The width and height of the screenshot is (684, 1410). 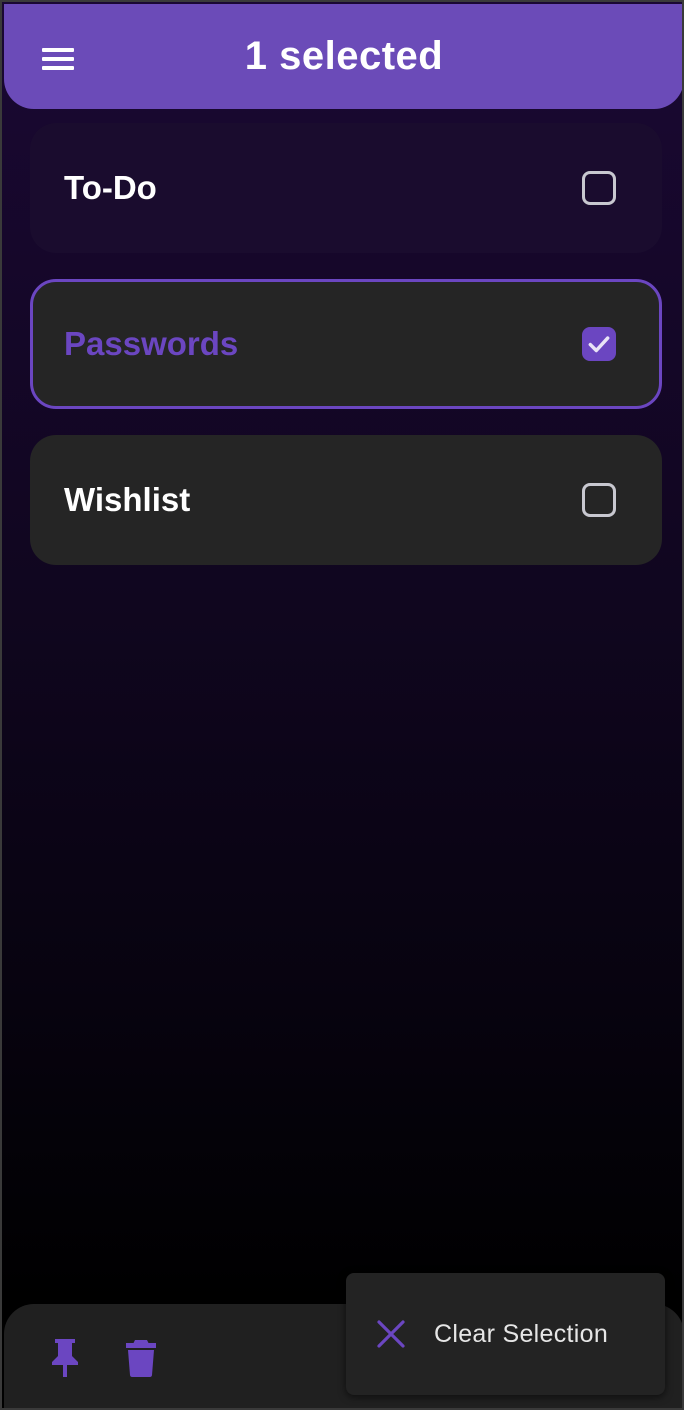 What do you see at coordinates (141, 1358) in the screenshot?
I see `trash-icon` at bounding box center [141, 1358].